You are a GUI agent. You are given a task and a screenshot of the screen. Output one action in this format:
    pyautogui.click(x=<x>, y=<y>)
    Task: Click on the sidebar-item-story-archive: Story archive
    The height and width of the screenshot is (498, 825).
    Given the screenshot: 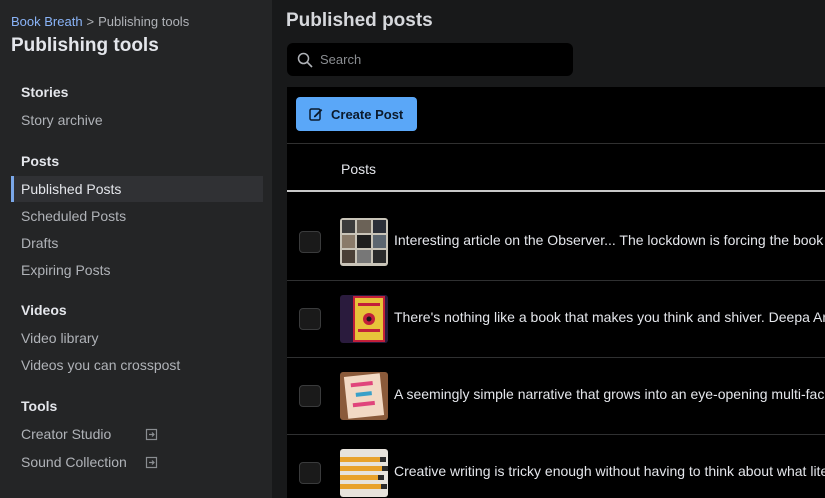 What is the action you would take?
    pyautogui.click(x=137, y=120)
    